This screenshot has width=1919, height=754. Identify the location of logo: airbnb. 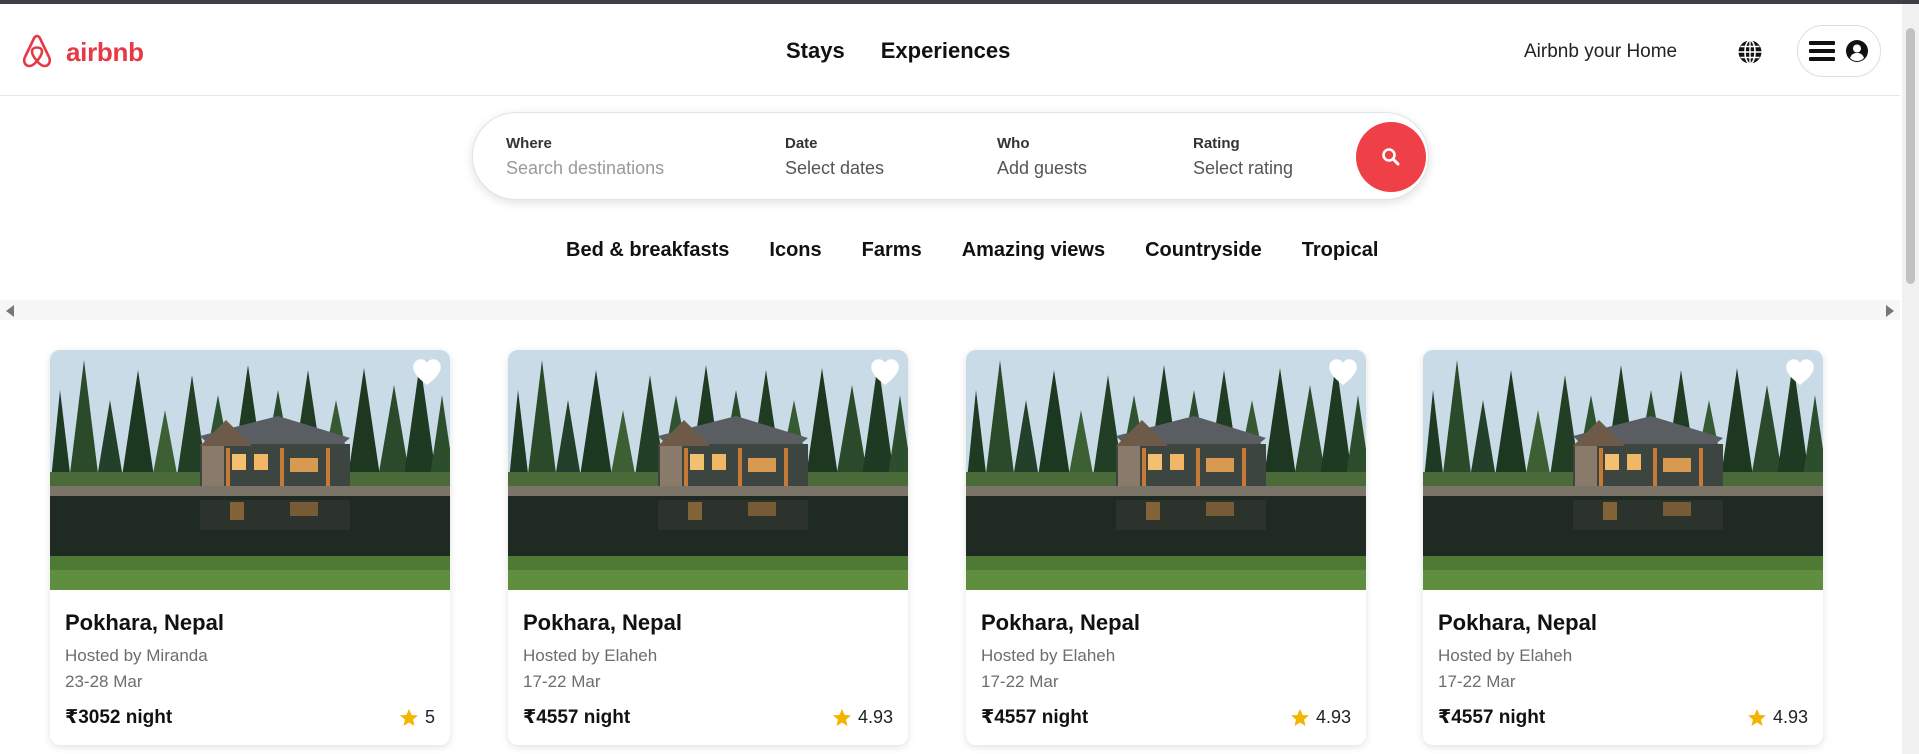
(81, 52).